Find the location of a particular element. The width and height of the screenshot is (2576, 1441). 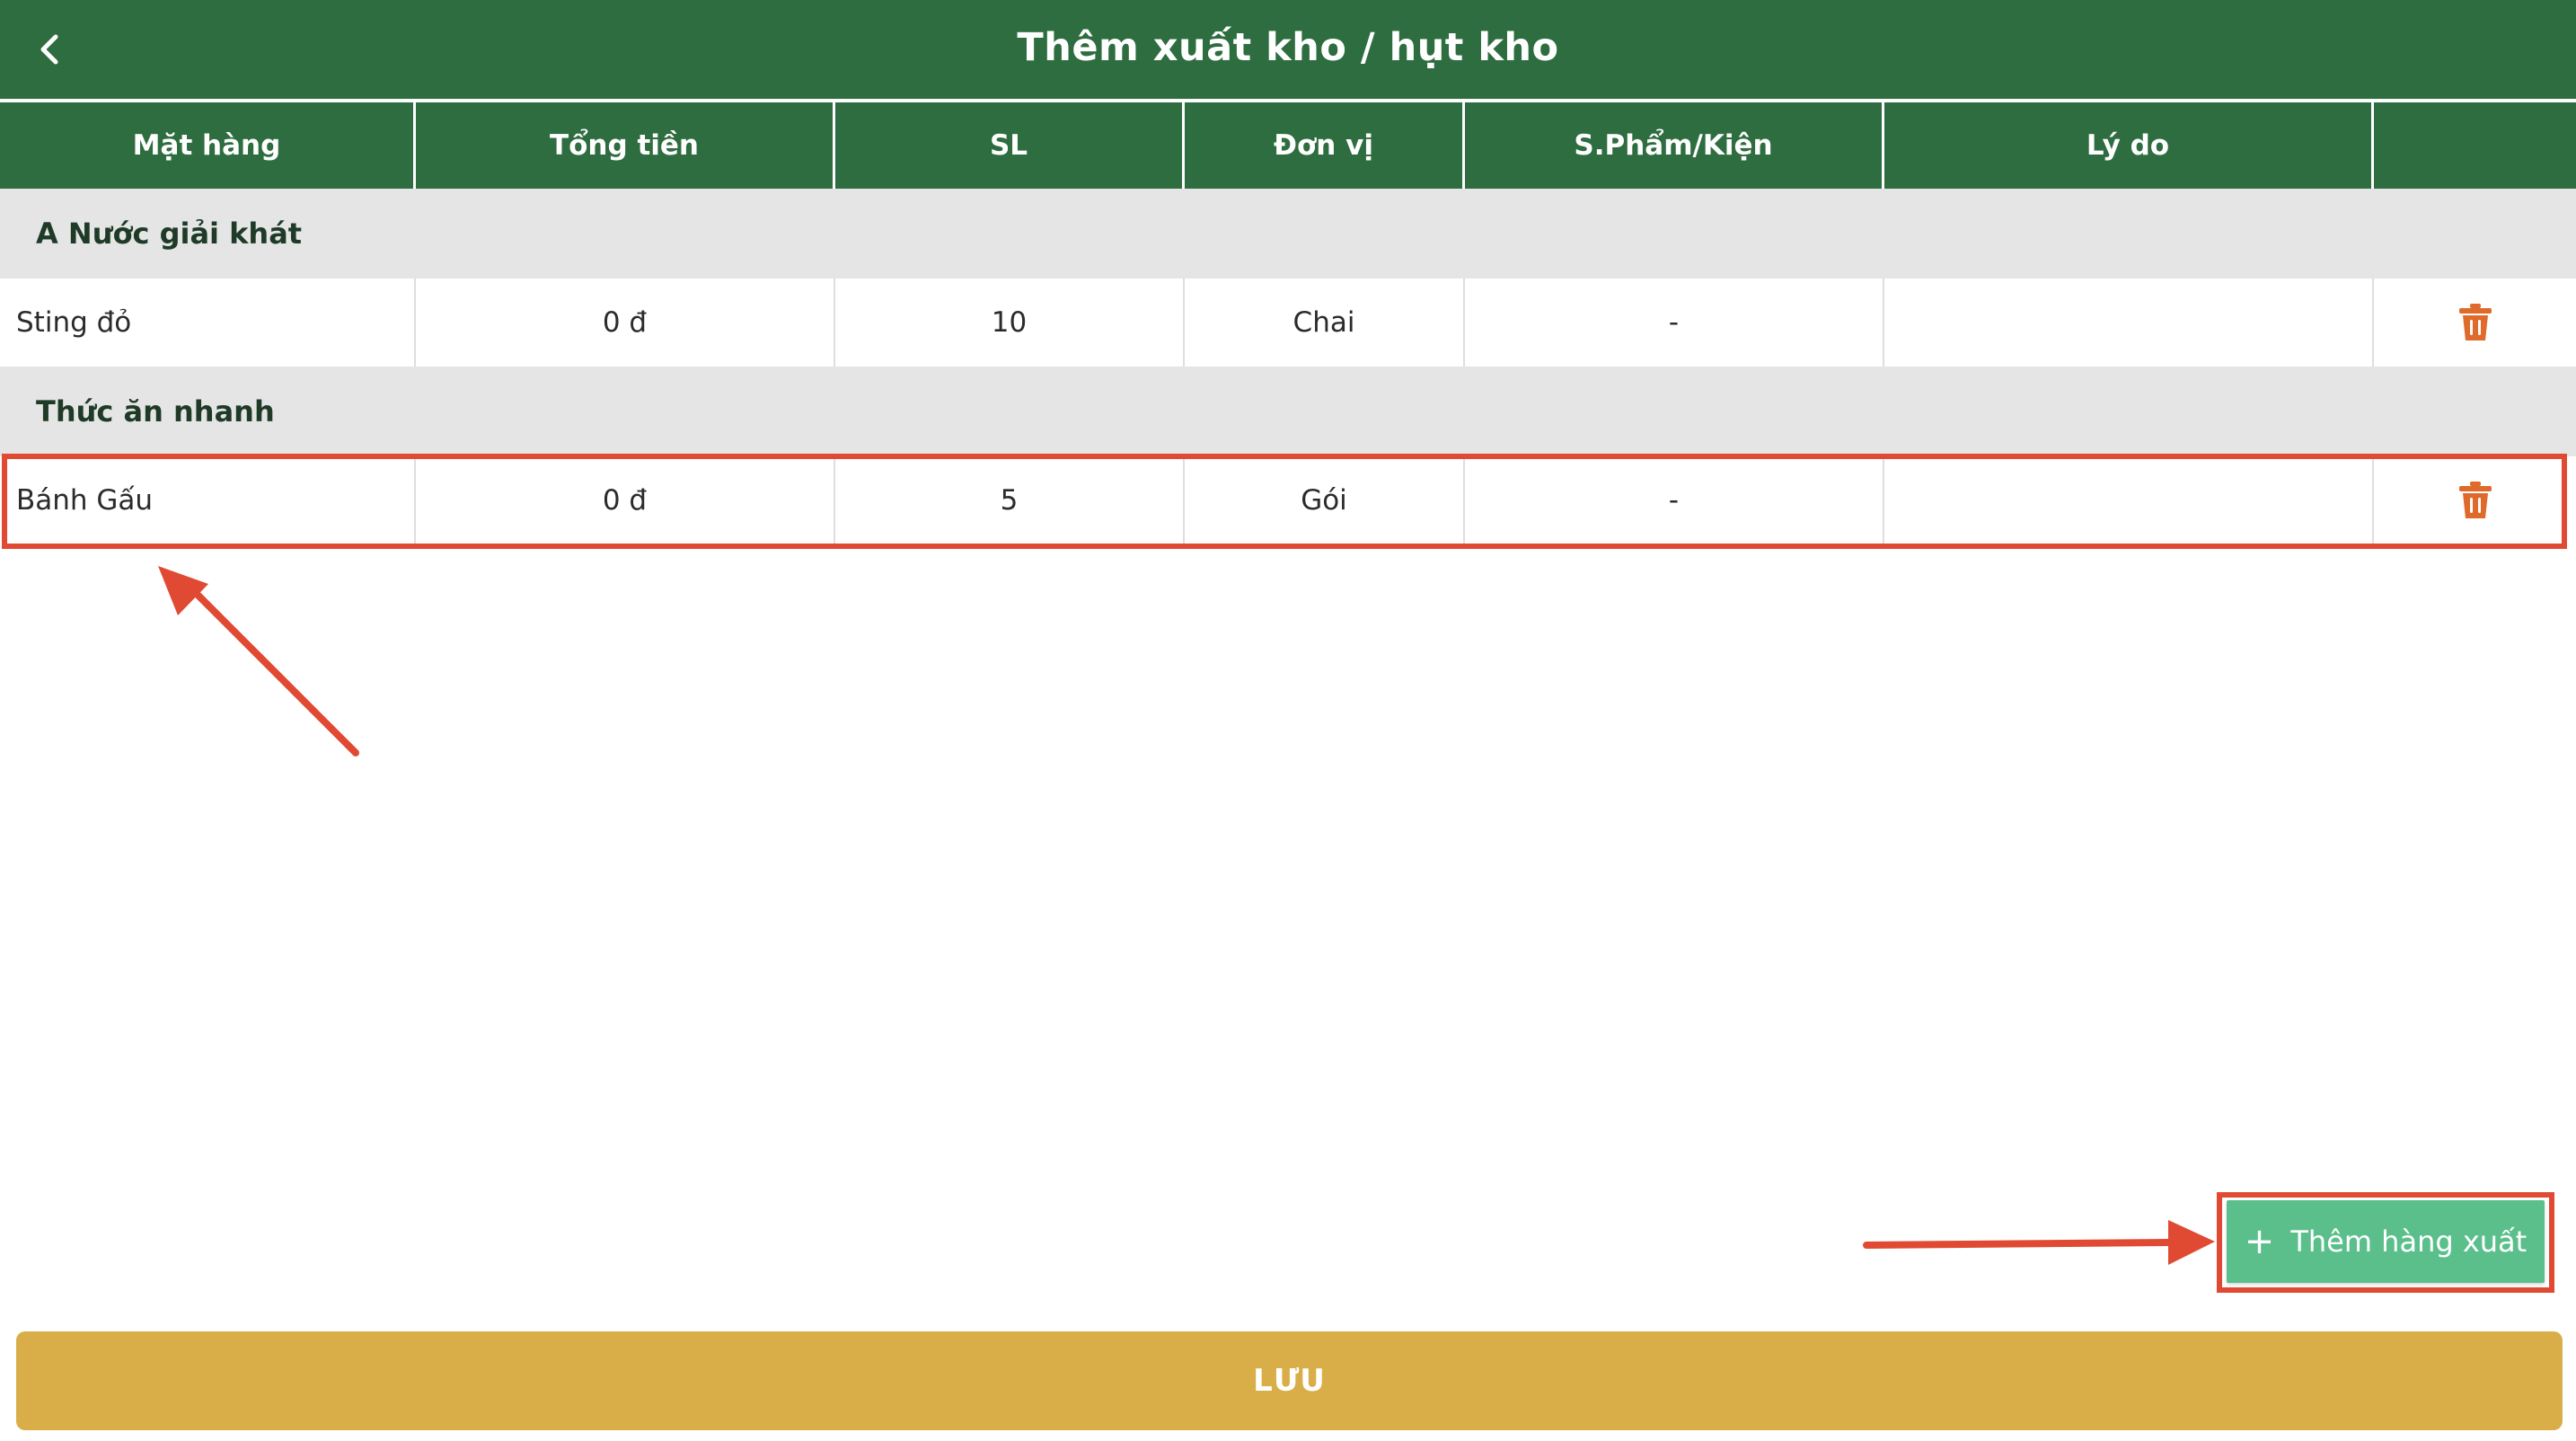

table-row: Bánh Gấu 0 đ 5 Gói - is located at coordinates (1288, 500).